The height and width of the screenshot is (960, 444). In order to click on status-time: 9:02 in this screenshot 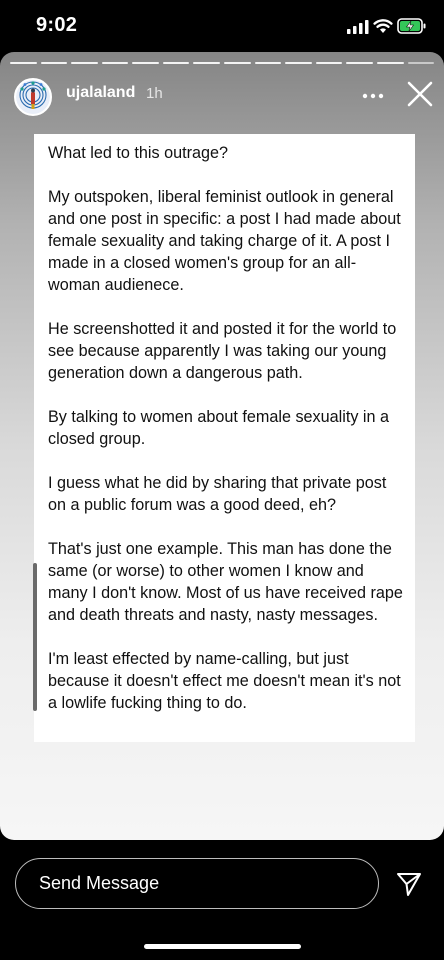, I will do `click(57, 25)`.